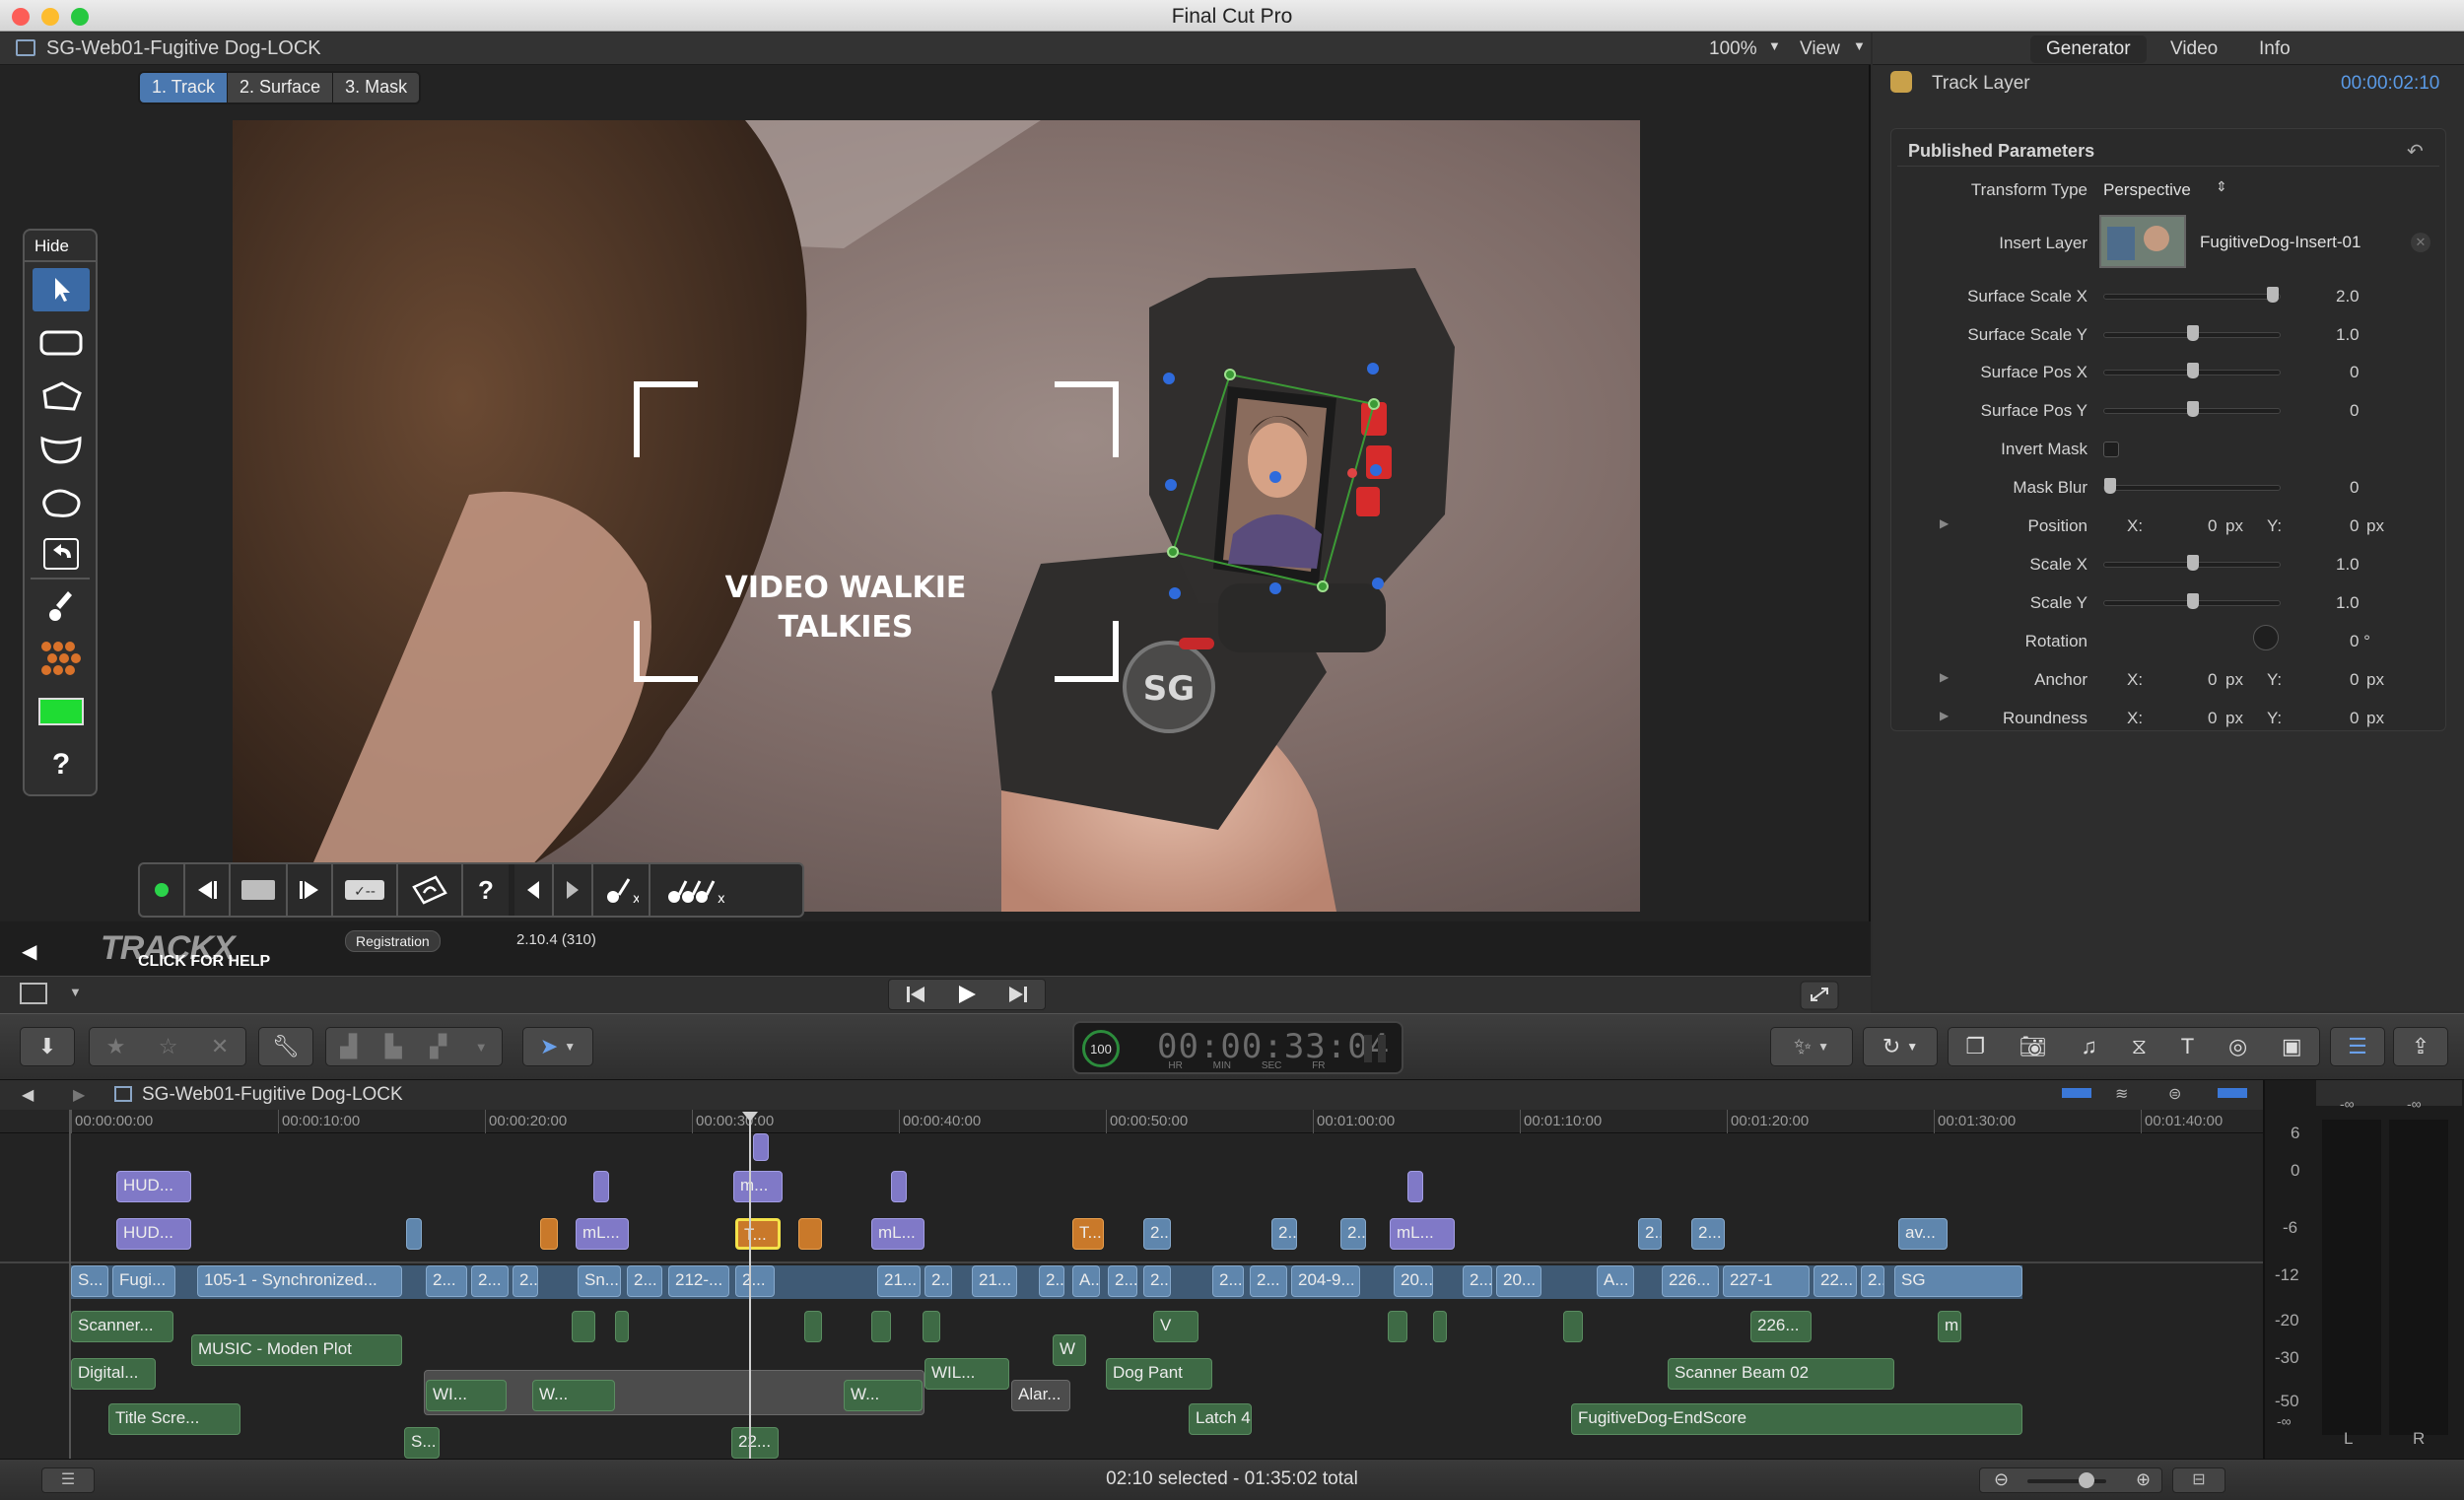  Describe the element at coordinates (1811, 1046) in the screenshot. I see `enhancements-menu: ✨︎ ▼` at that location.